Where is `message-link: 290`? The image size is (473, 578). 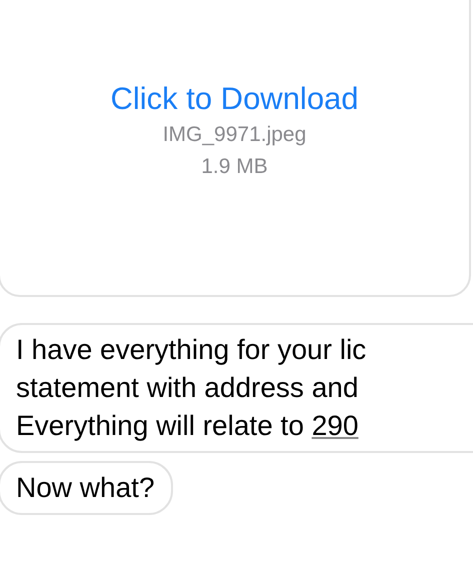
message-link: 290 is located at coordinates (335, 425).